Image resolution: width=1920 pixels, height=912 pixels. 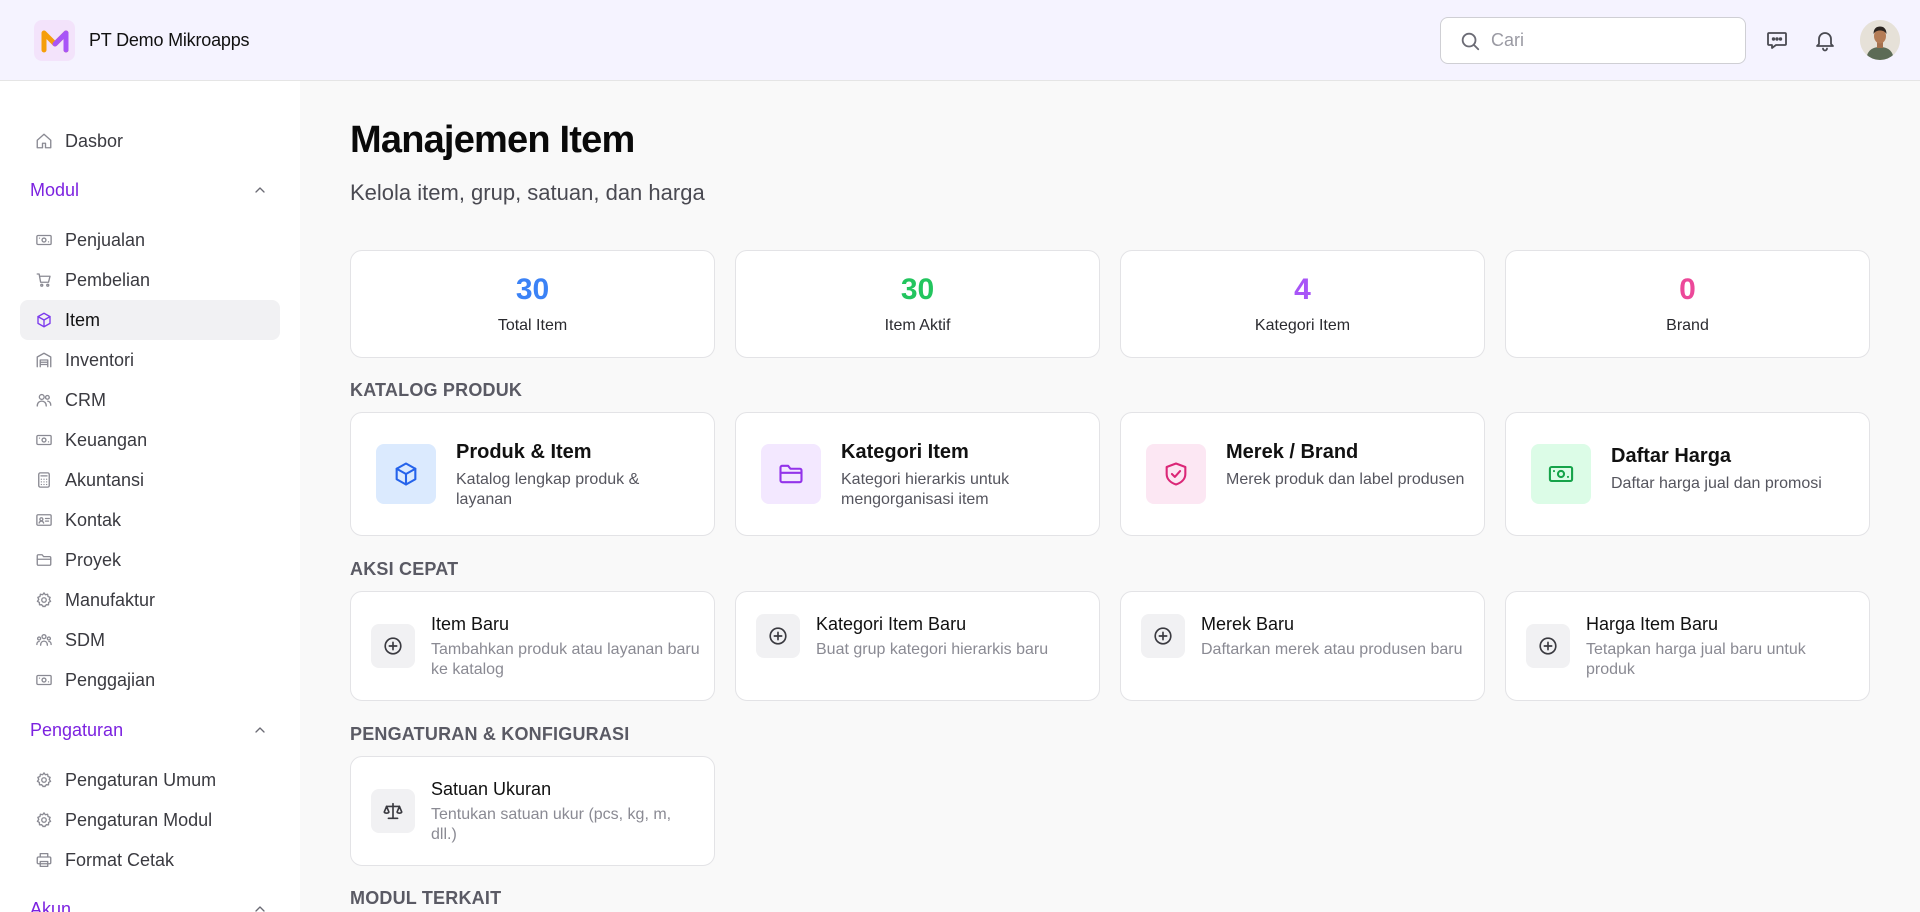 I want to click on section-pengaturan: Pengaturan, so click(x=150, y=730).